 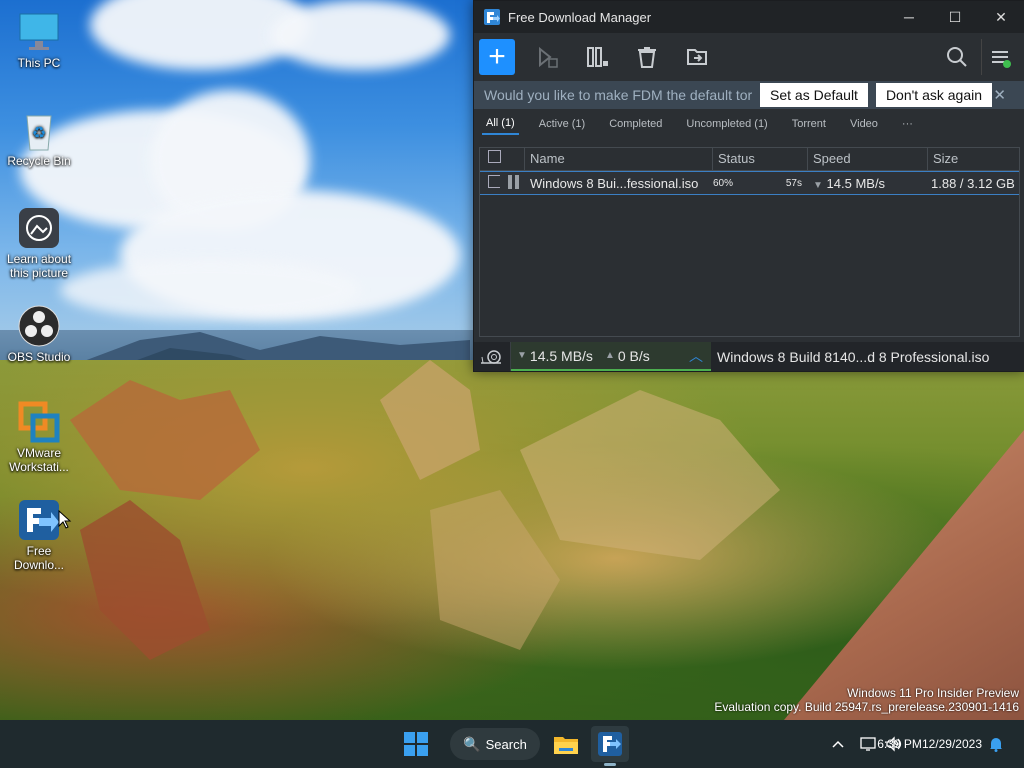 I want to click on tab-torrent: Torrent, so click(x=809, y=124).